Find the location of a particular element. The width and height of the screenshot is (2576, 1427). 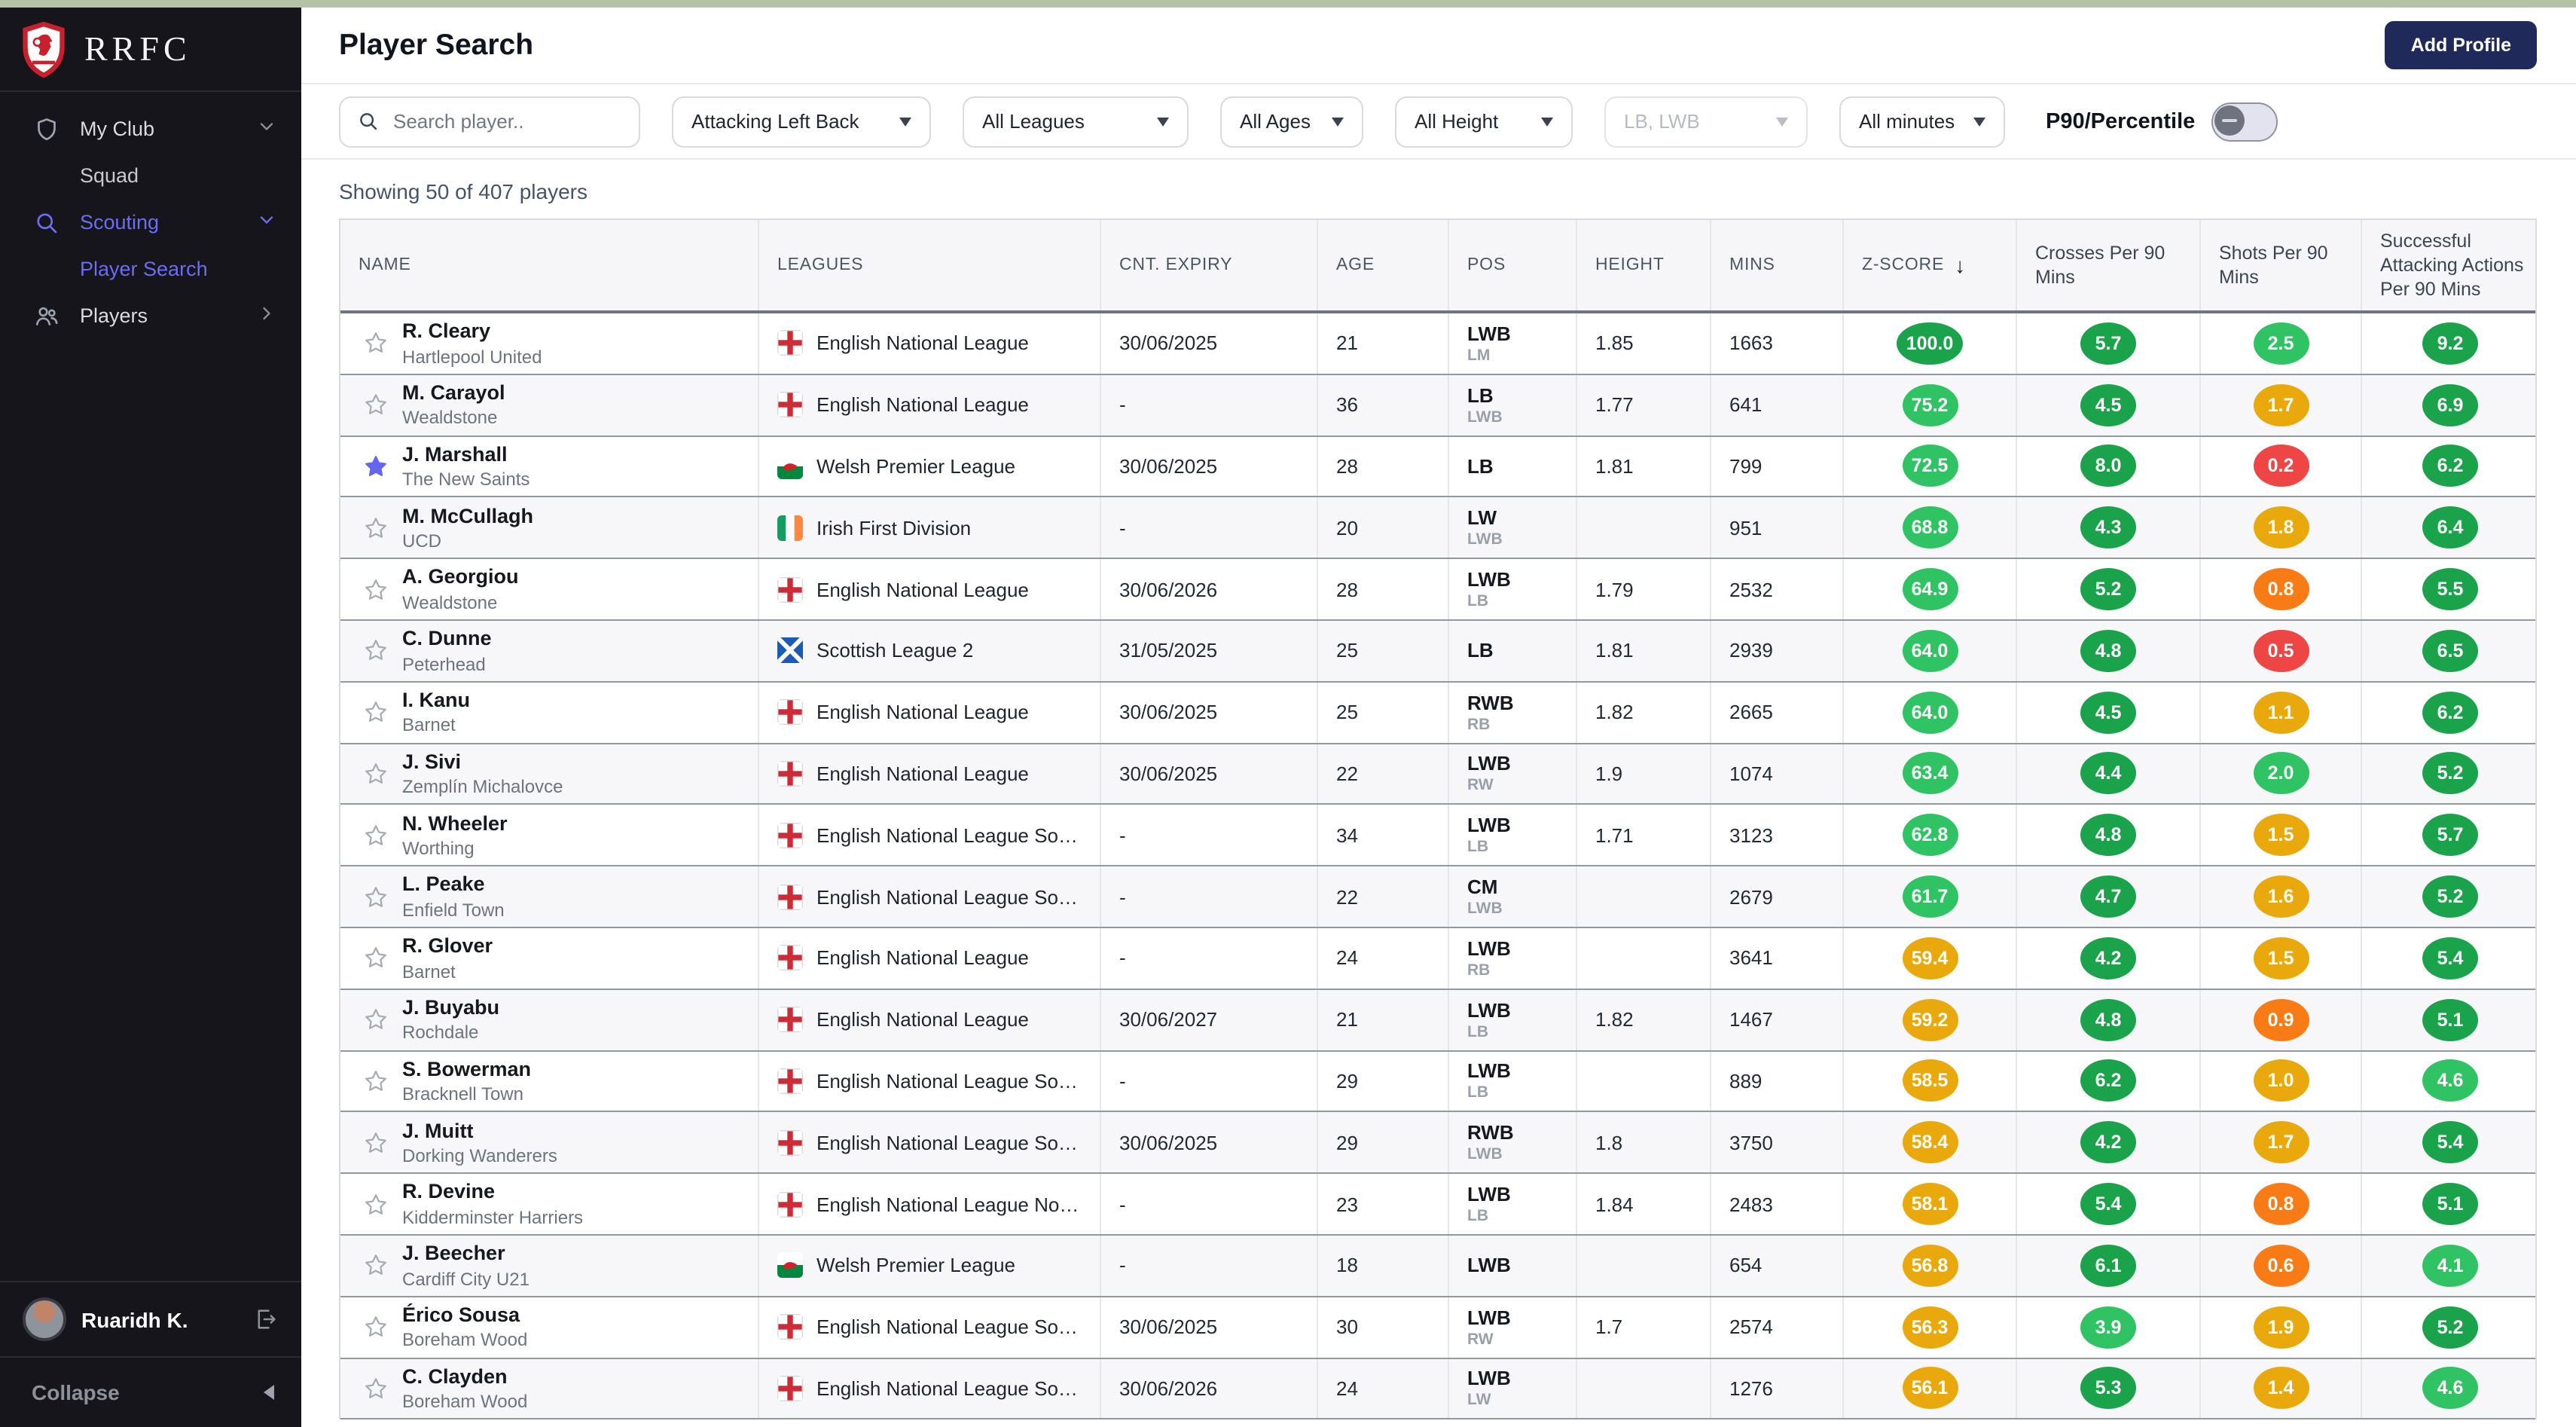

z-score-badge: 58.1 is located at coordinates (1930, 1204).